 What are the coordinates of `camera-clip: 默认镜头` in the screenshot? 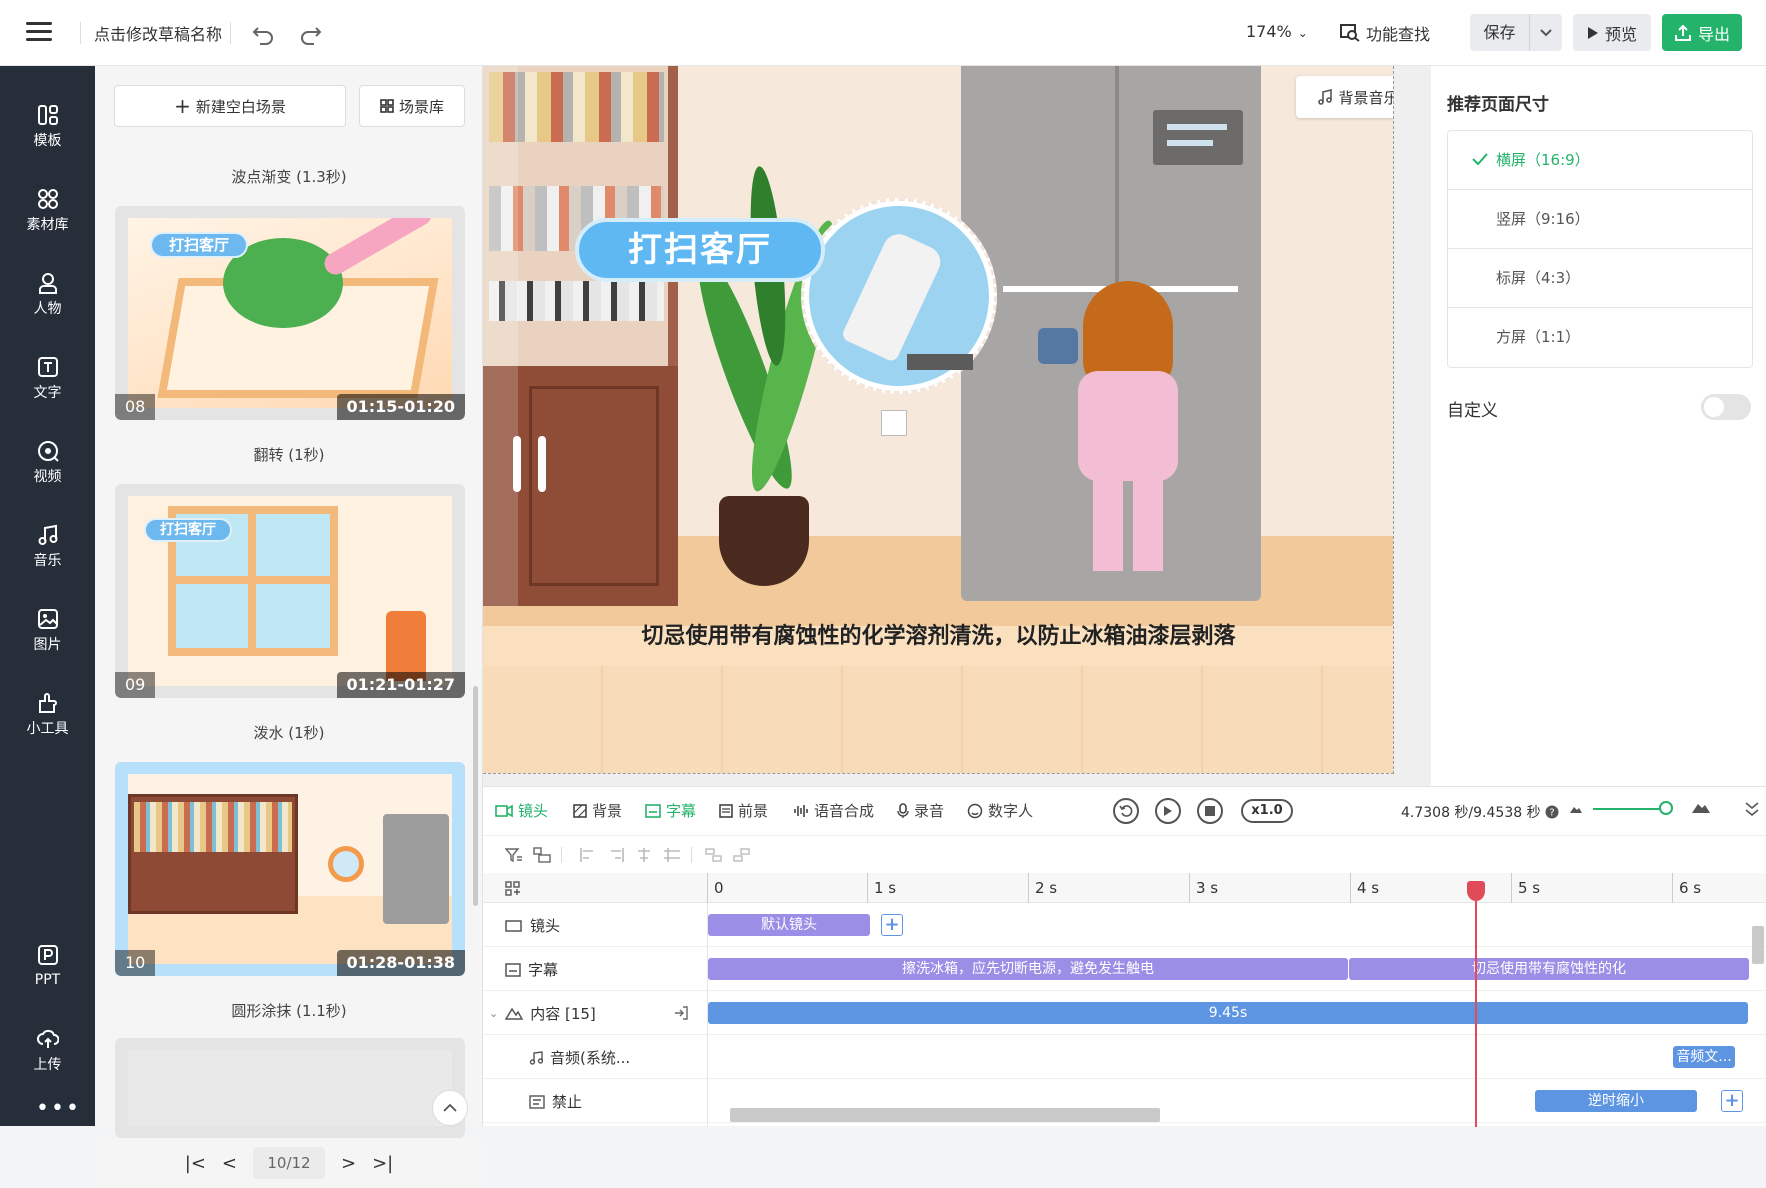 It's located at (789, 925).